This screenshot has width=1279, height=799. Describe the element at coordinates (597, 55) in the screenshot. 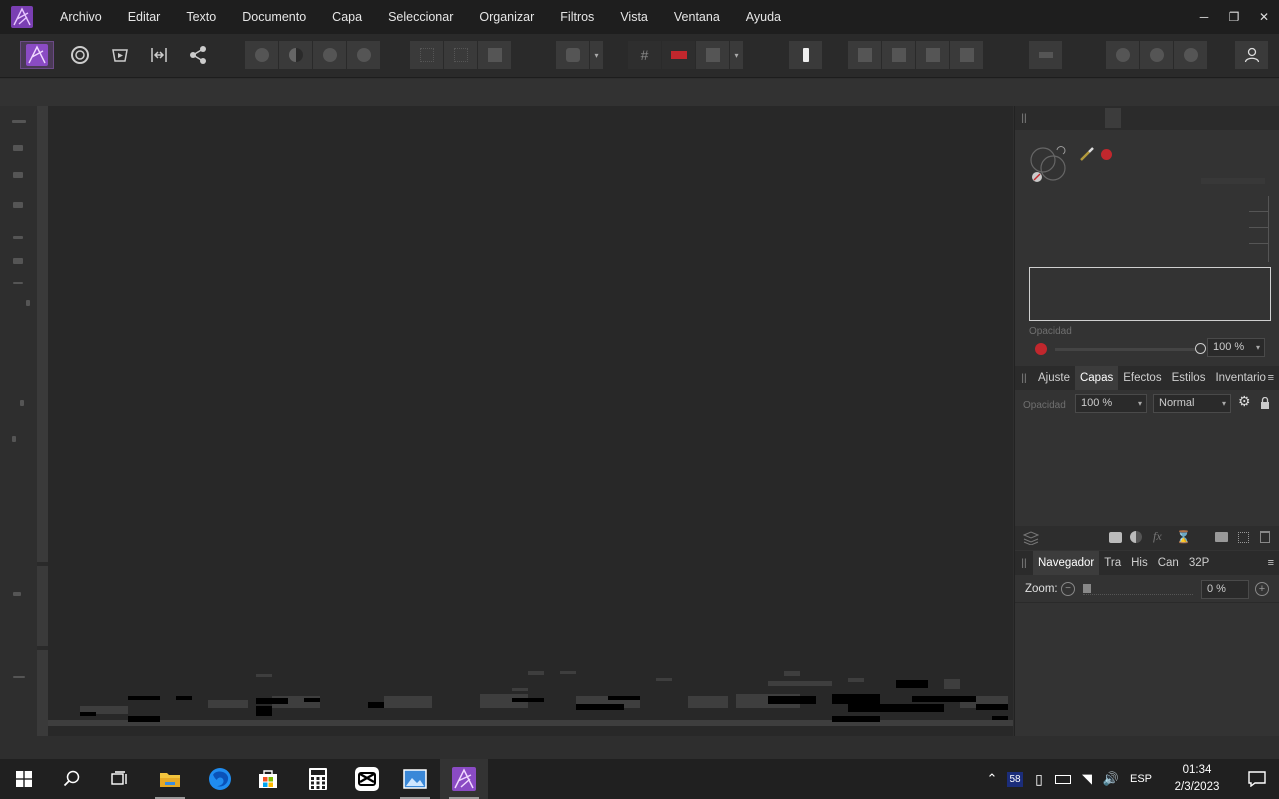

I see `quick-mask-dropdown: ▾` at that location.